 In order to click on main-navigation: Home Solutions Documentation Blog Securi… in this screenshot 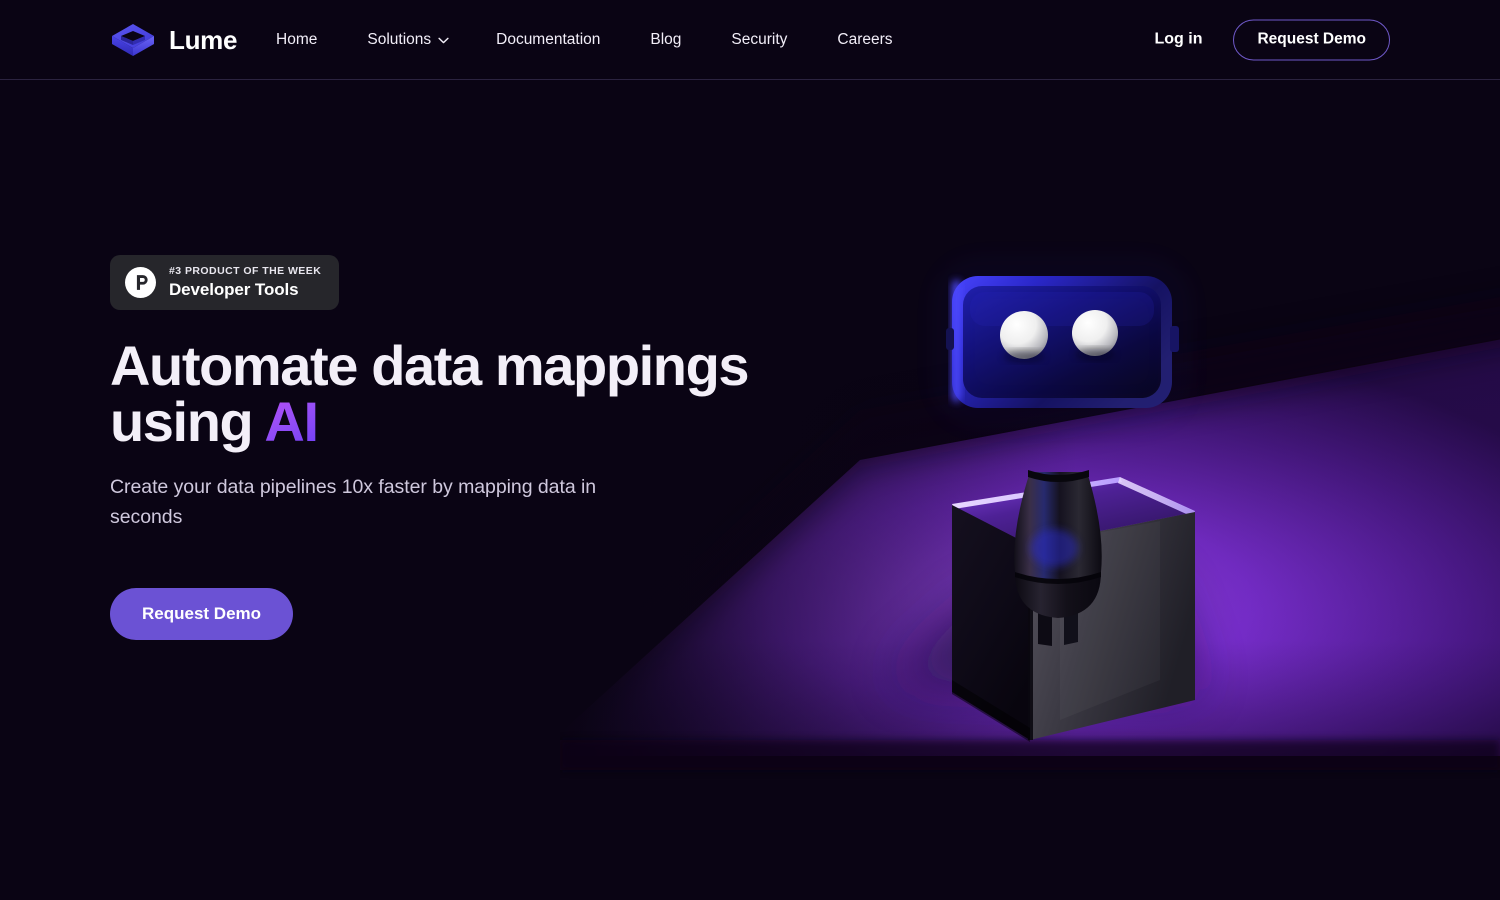, I will do `click(584, 40)`.